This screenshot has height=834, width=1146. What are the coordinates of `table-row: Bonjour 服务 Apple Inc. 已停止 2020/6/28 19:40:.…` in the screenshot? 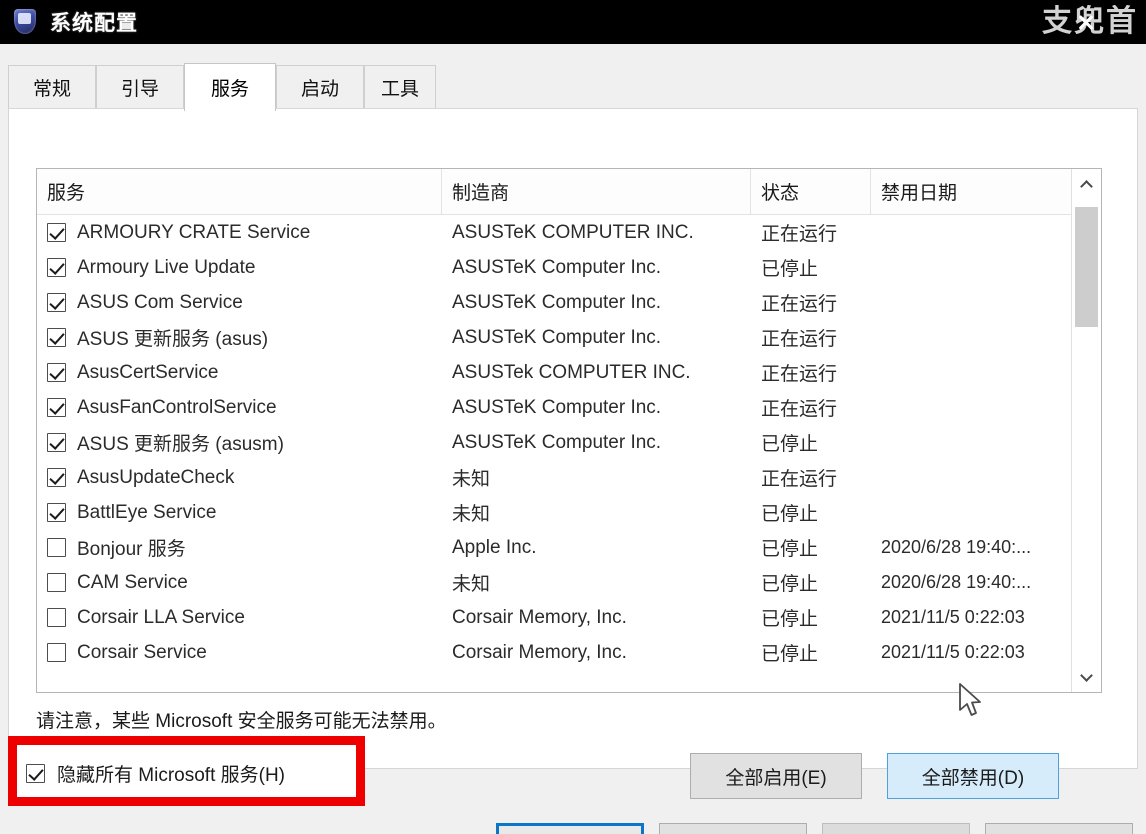 It's located at (569, 547).